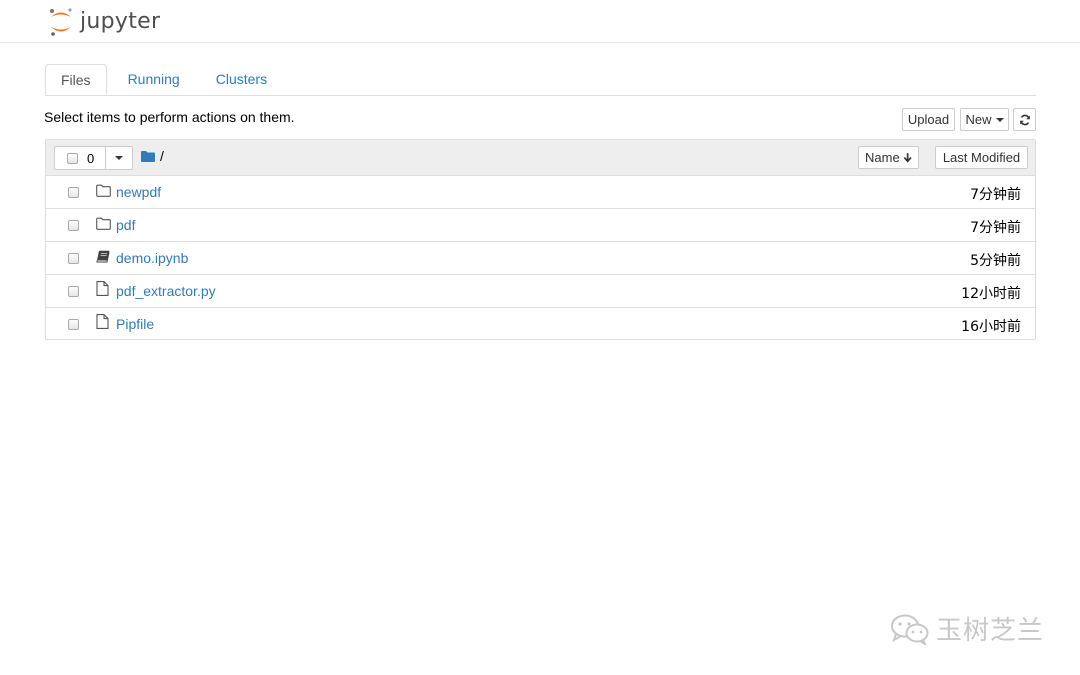 The height and width of the screenshot is (675, 1080). Describe the element at coordinates (120, 21) in the screenshot. I see `logo-text: jupyter` at that location.